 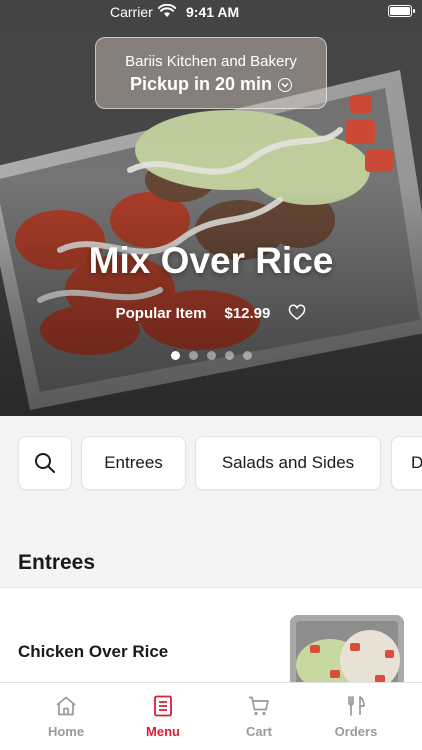 What do you see at coordinates (259, 706) in the screenshot?
I see `cart-icon` at bounding box center [259, 706].